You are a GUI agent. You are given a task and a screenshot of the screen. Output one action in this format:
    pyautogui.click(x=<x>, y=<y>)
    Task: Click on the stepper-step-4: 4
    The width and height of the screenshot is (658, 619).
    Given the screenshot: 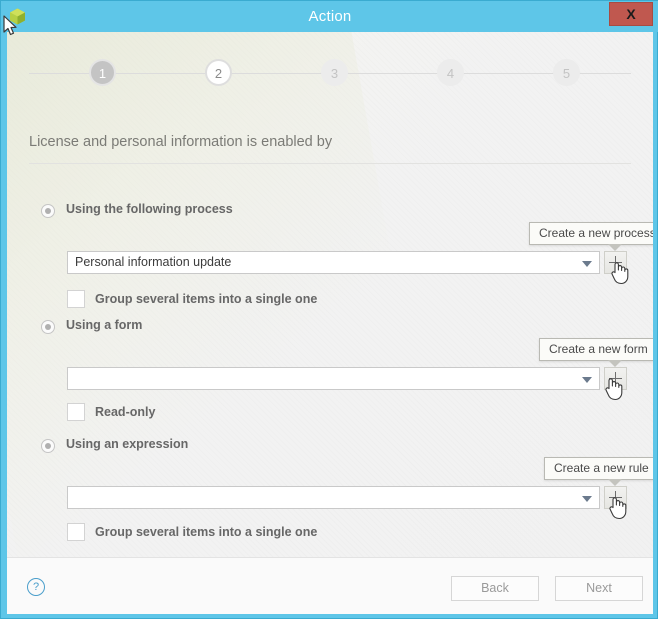 What is the action you would take?
    pyautogui.click(x=450, y=72)
    